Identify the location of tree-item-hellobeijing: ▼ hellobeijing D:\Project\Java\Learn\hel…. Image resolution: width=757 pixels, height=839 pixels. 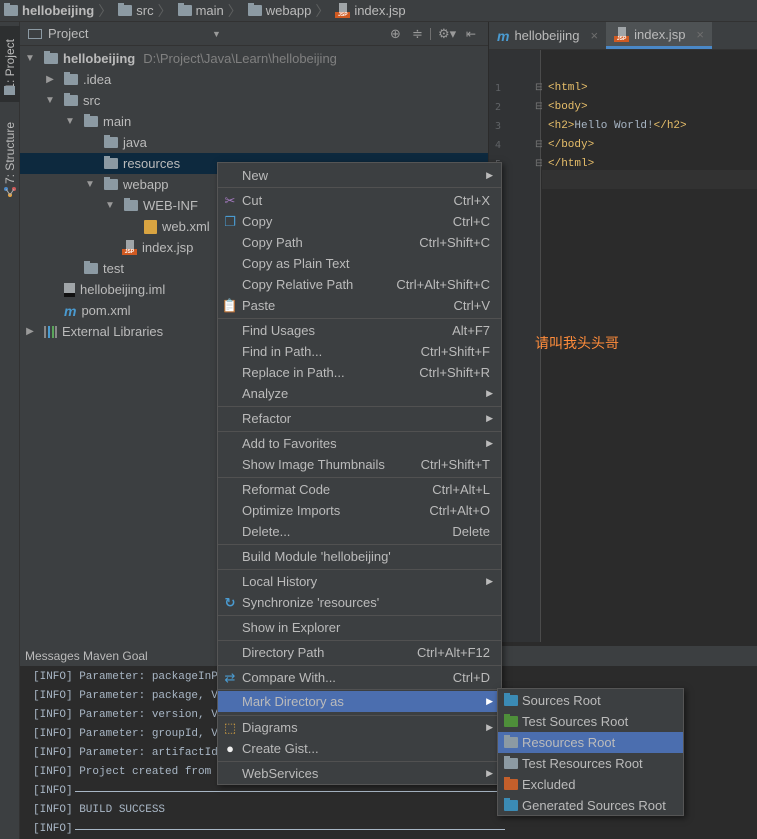
(254, 58).